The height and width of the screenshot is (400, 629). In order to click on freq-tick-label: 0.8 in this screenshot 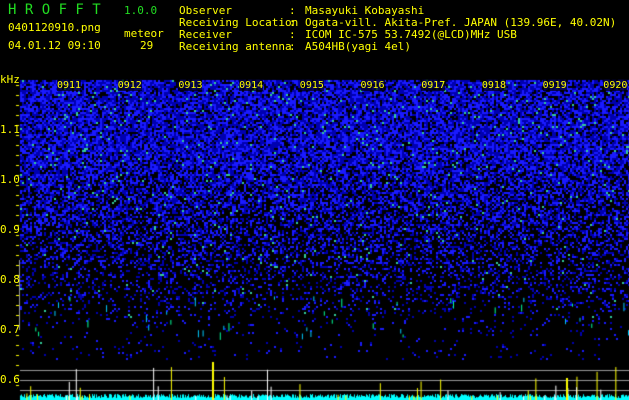, I will do `click(10, 279)`.